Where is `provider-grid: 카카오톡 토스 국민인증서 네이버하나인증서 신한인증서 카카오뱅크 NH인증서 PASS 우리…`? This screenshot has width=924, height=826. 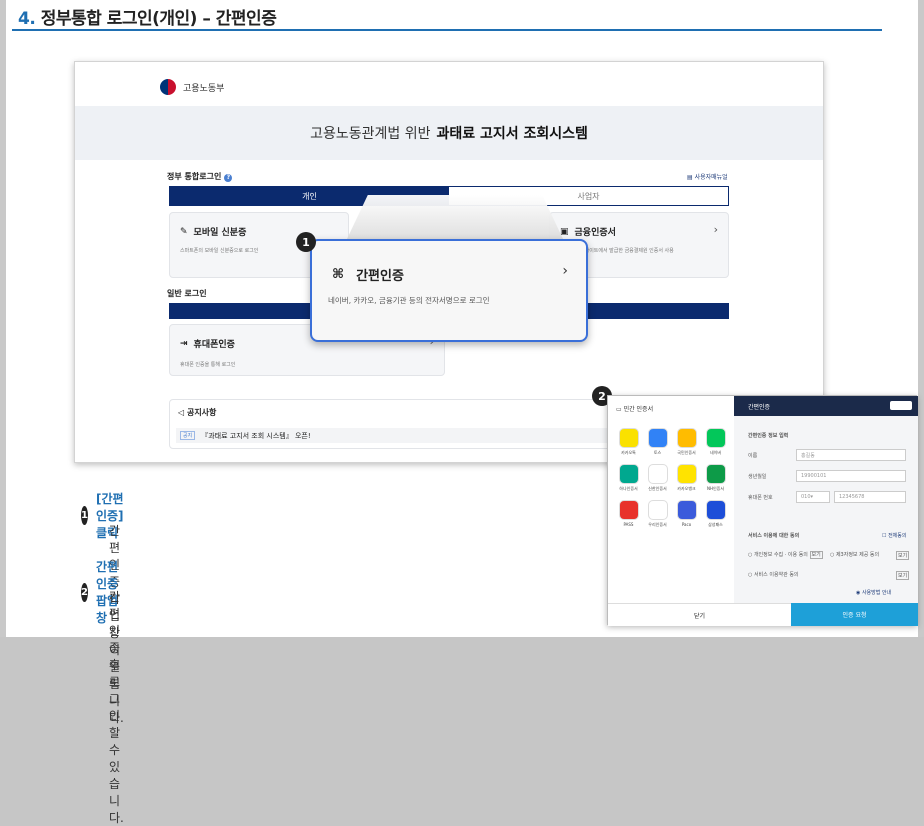
provider-grid: 카카오톡 토스 국민인증서 네이버하나인증서 신한인증서 카카오뱅크 NH인증서 PASS 우리… is located at coordinates (672, 478).